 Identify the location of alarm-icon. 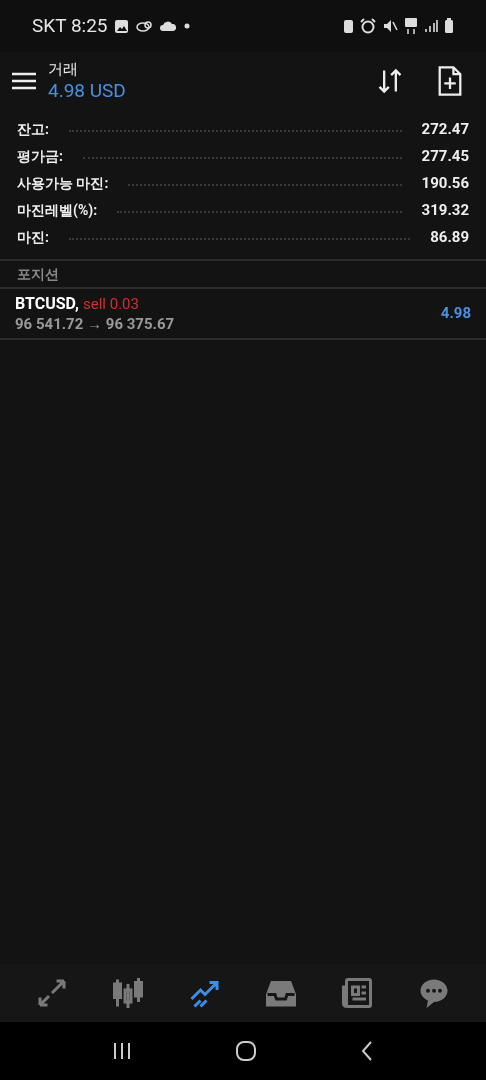
(368, 26).